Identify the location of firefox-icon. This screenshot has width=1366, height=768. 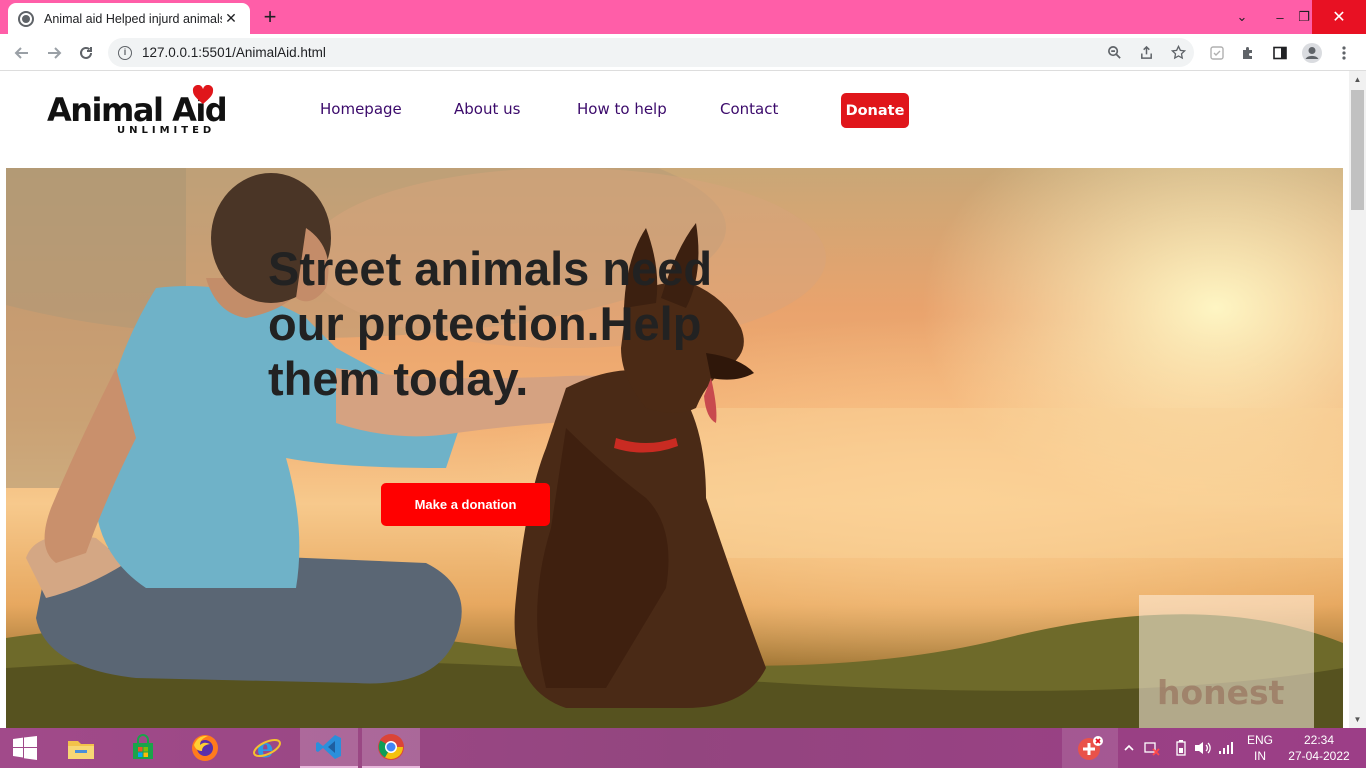
(205, 748).